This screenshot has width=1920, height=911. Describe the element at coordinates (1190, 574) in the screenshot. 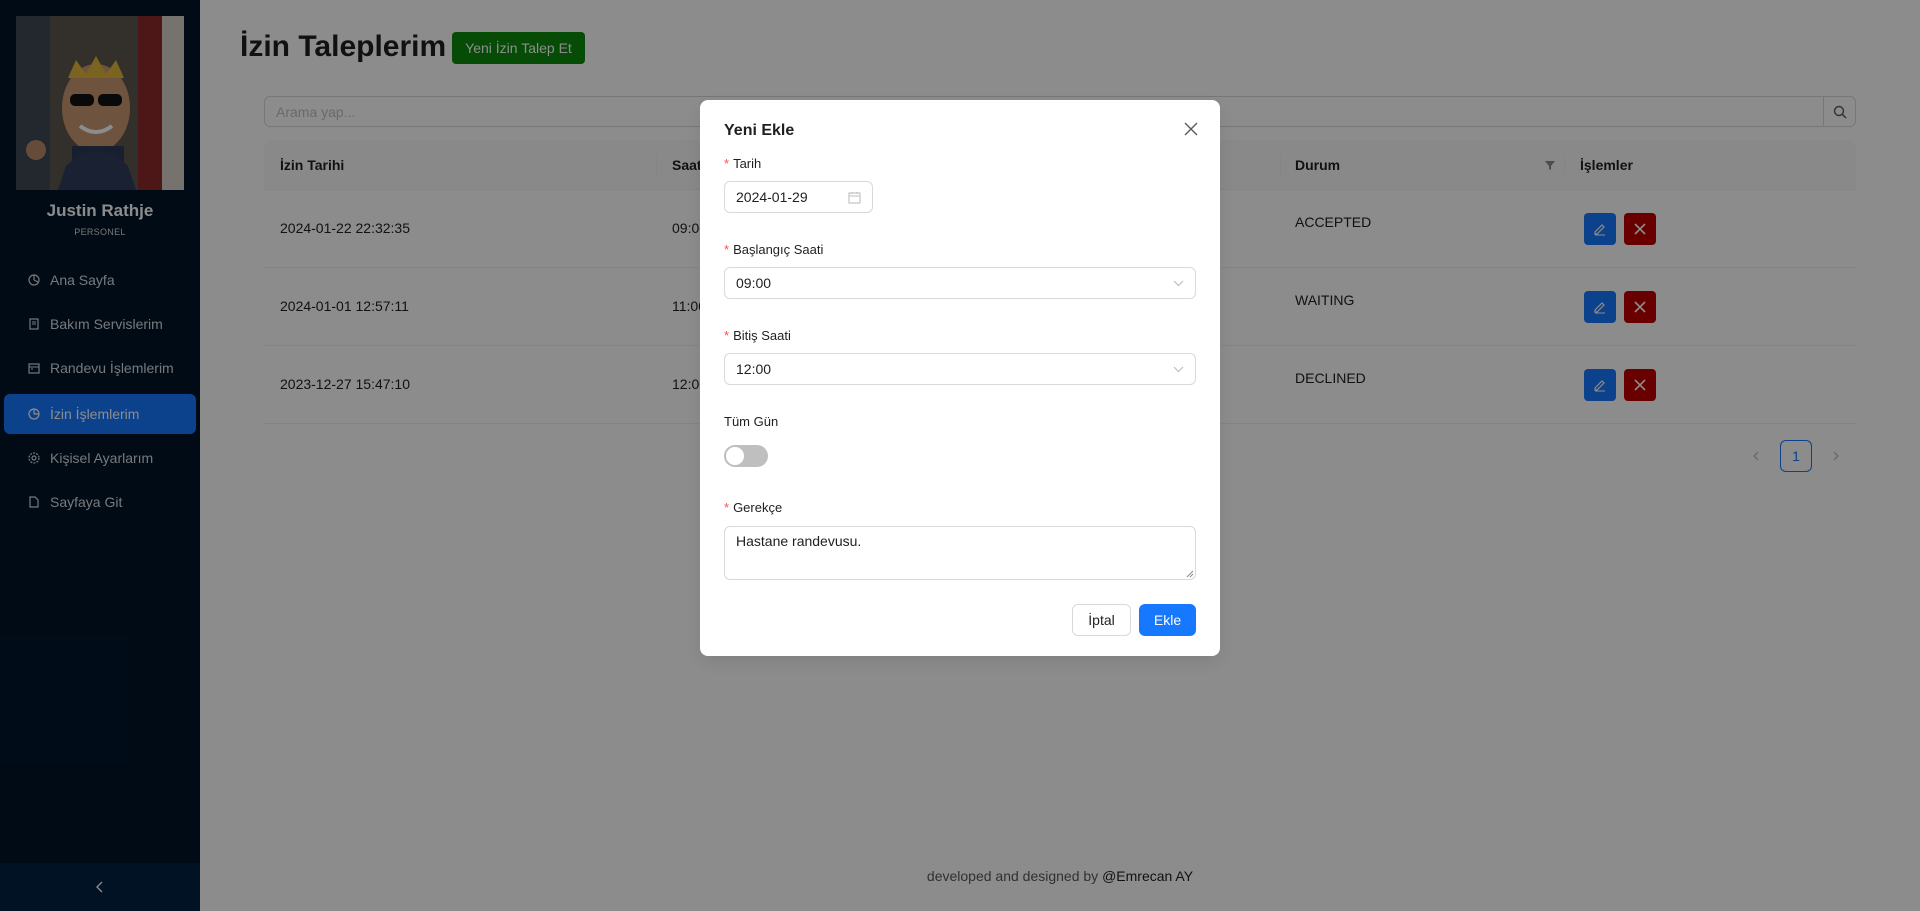

I see `resize-handle-icon` at that location.